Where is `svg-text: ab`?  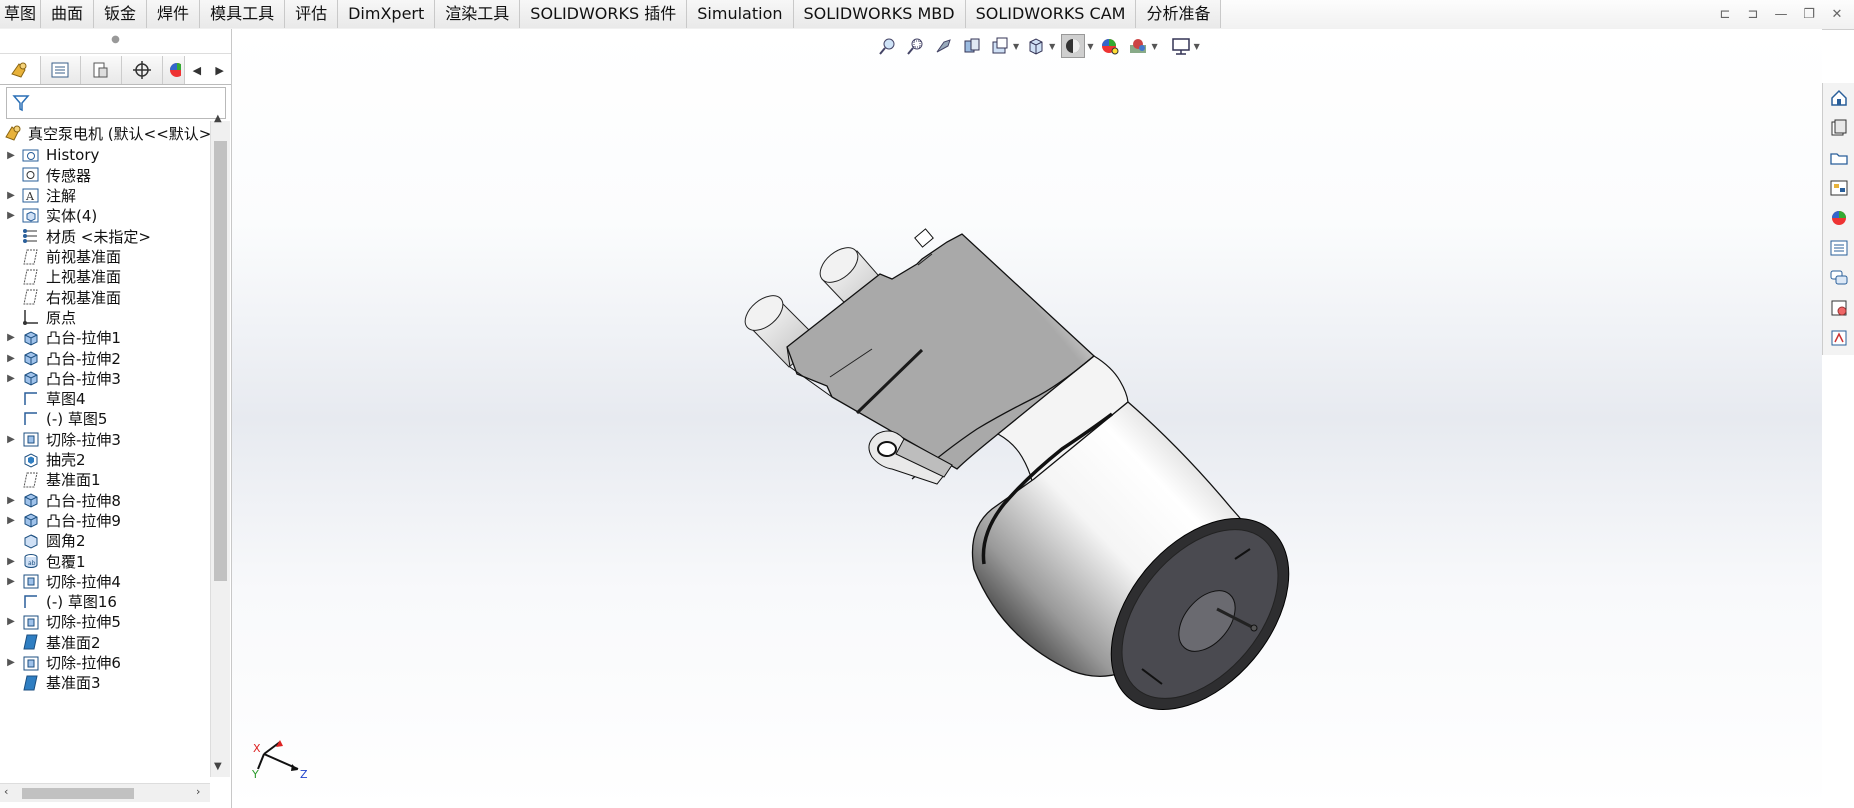 svg-text: ab is located at coordinates (32, 563).